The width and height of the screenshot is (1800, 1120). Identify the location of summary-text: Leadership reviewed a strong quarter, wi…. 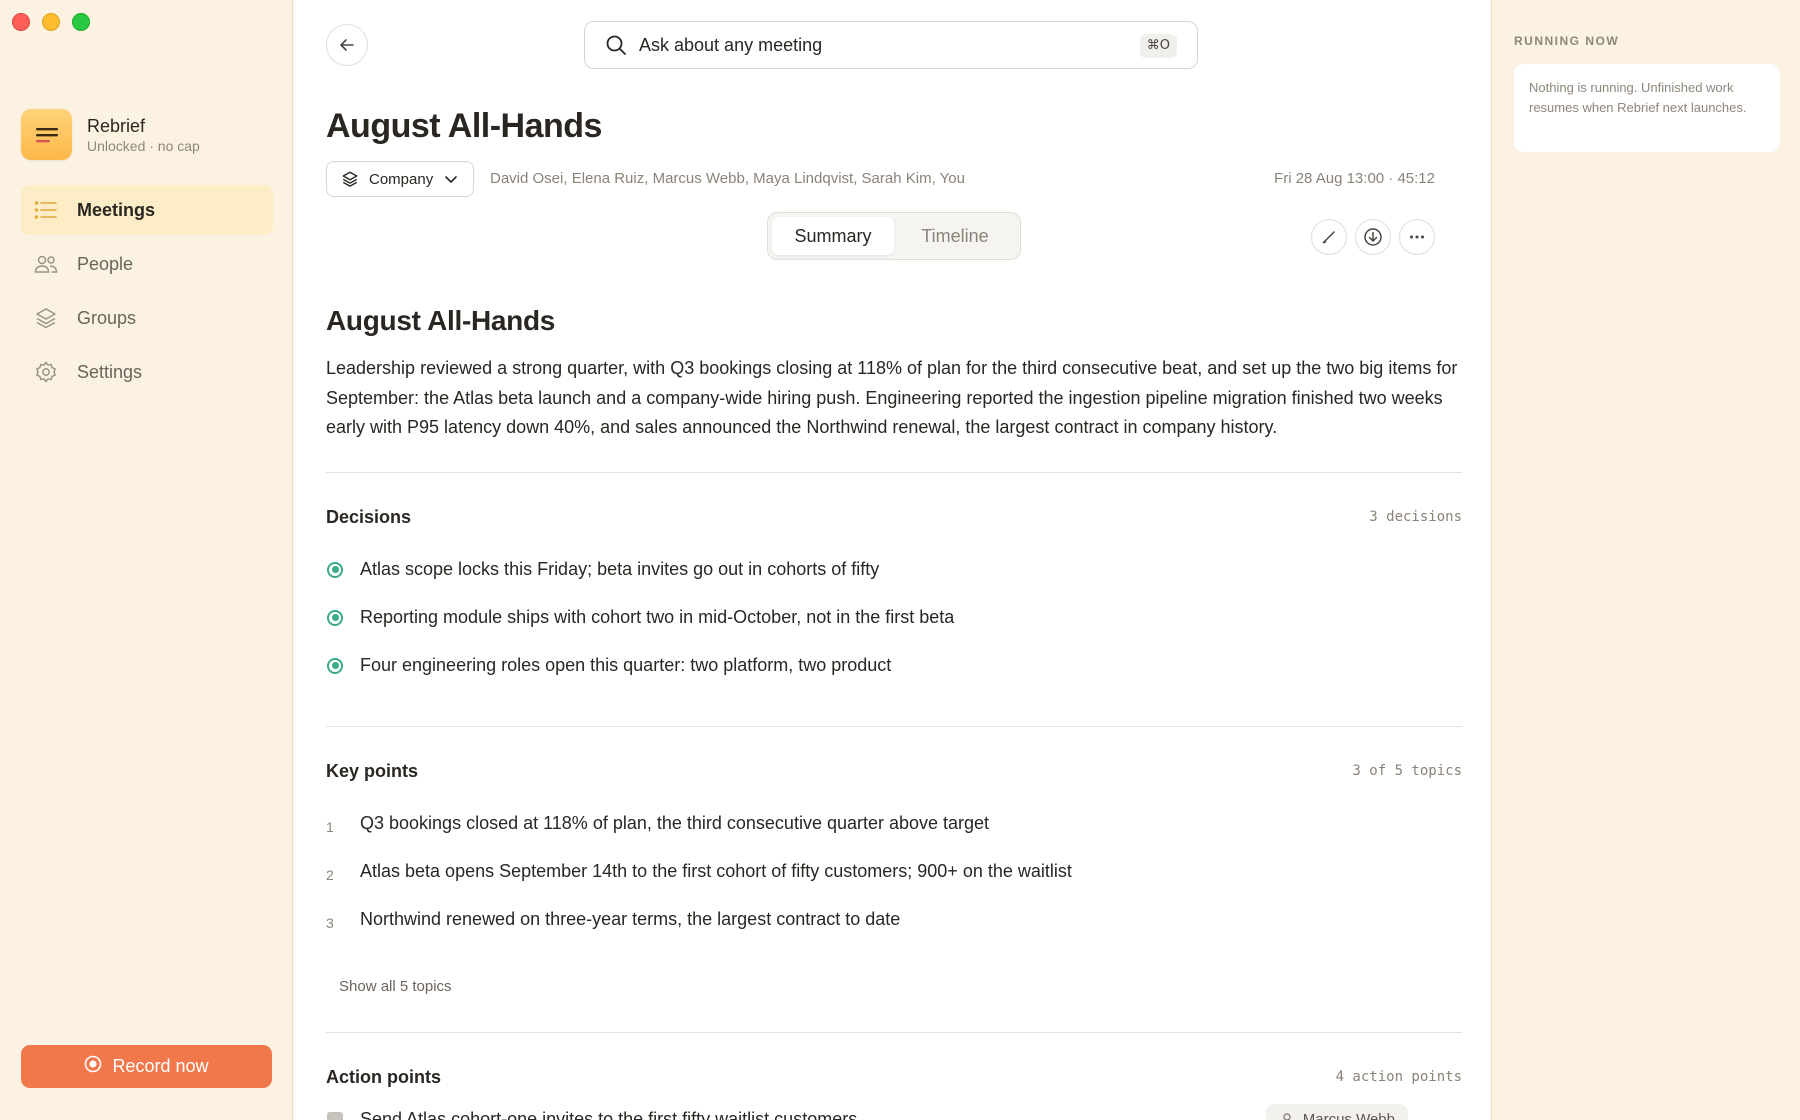
(892, 397).